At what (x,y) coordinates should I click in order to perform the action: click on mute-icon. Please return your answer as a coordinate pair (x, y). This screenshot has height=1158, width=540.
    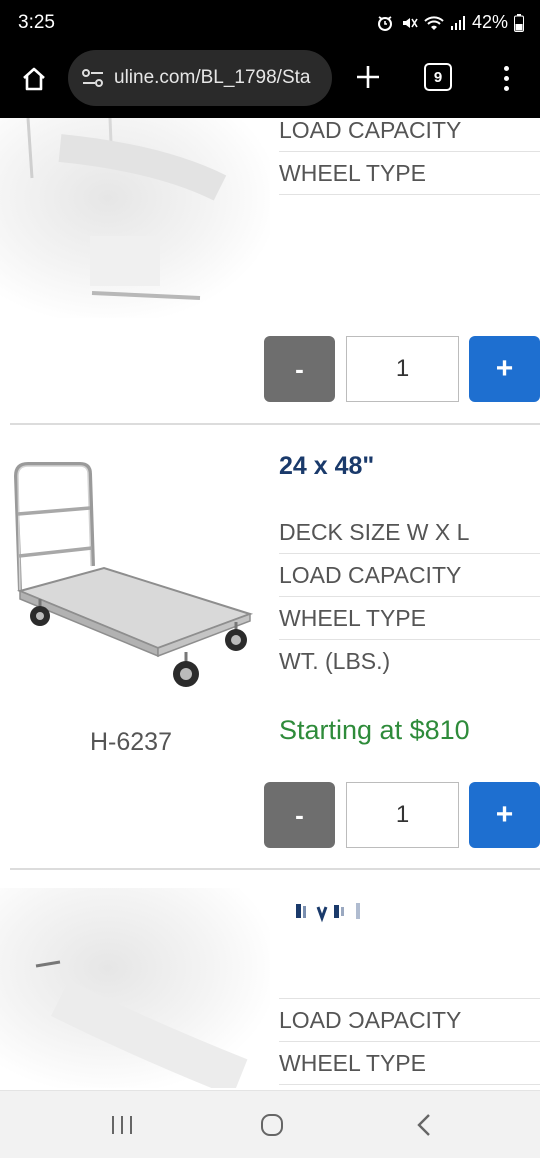
    Looking at the image, I should click on (410, 22).